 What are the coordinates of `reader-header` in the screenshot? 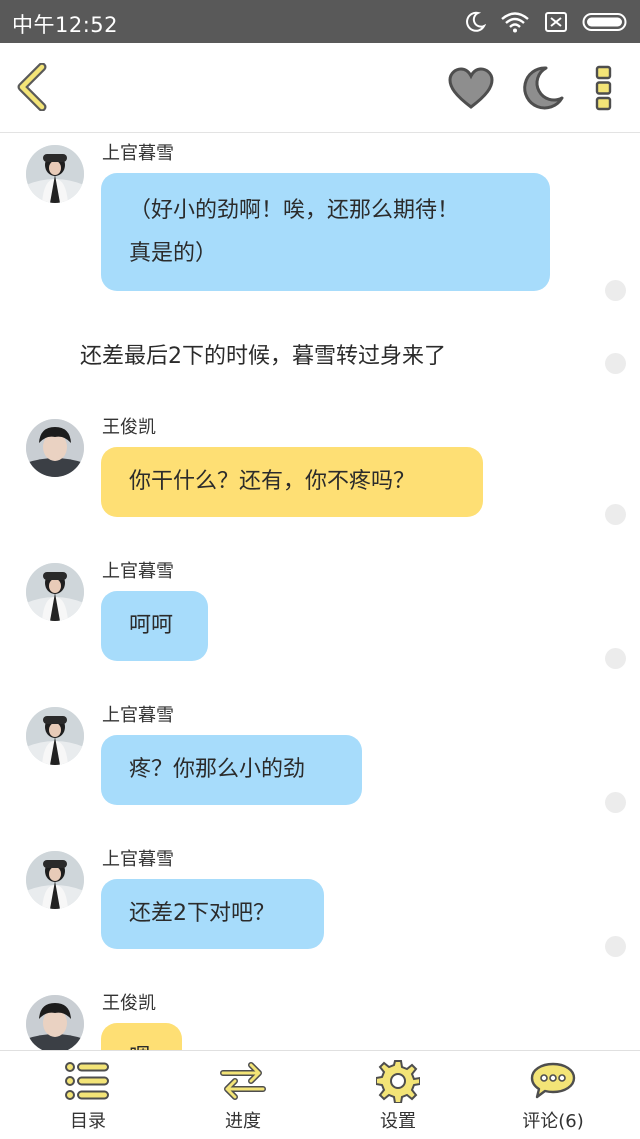 It's located at (320, 88).